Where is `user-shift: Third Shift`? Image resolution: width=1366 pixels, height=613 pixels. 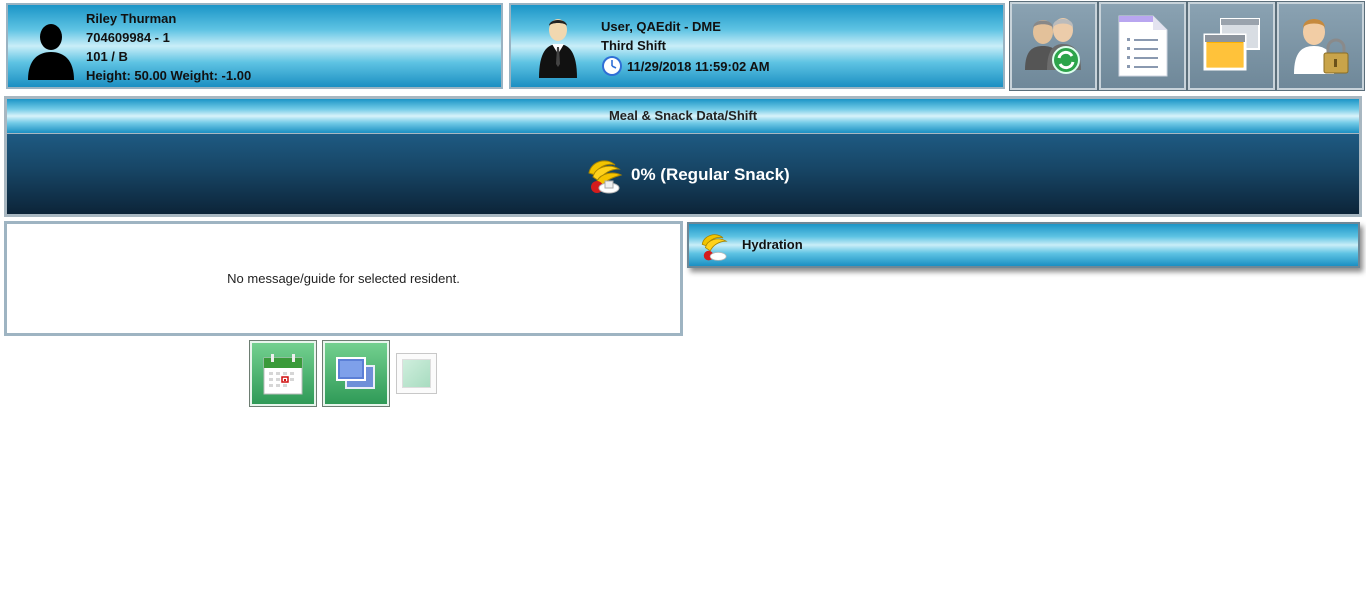 user-shift: Third Shift is located at coordinates (633, 45).